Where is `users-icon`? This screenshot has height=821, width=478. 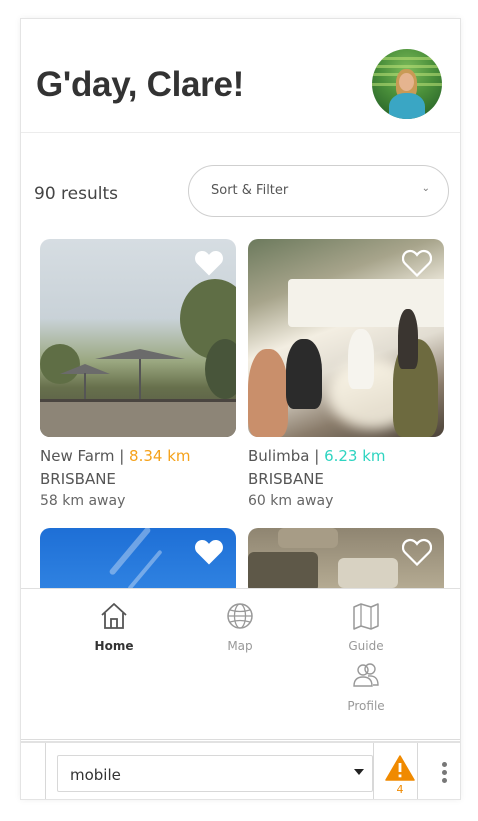
users-icon is located at coordinates (366, 675).